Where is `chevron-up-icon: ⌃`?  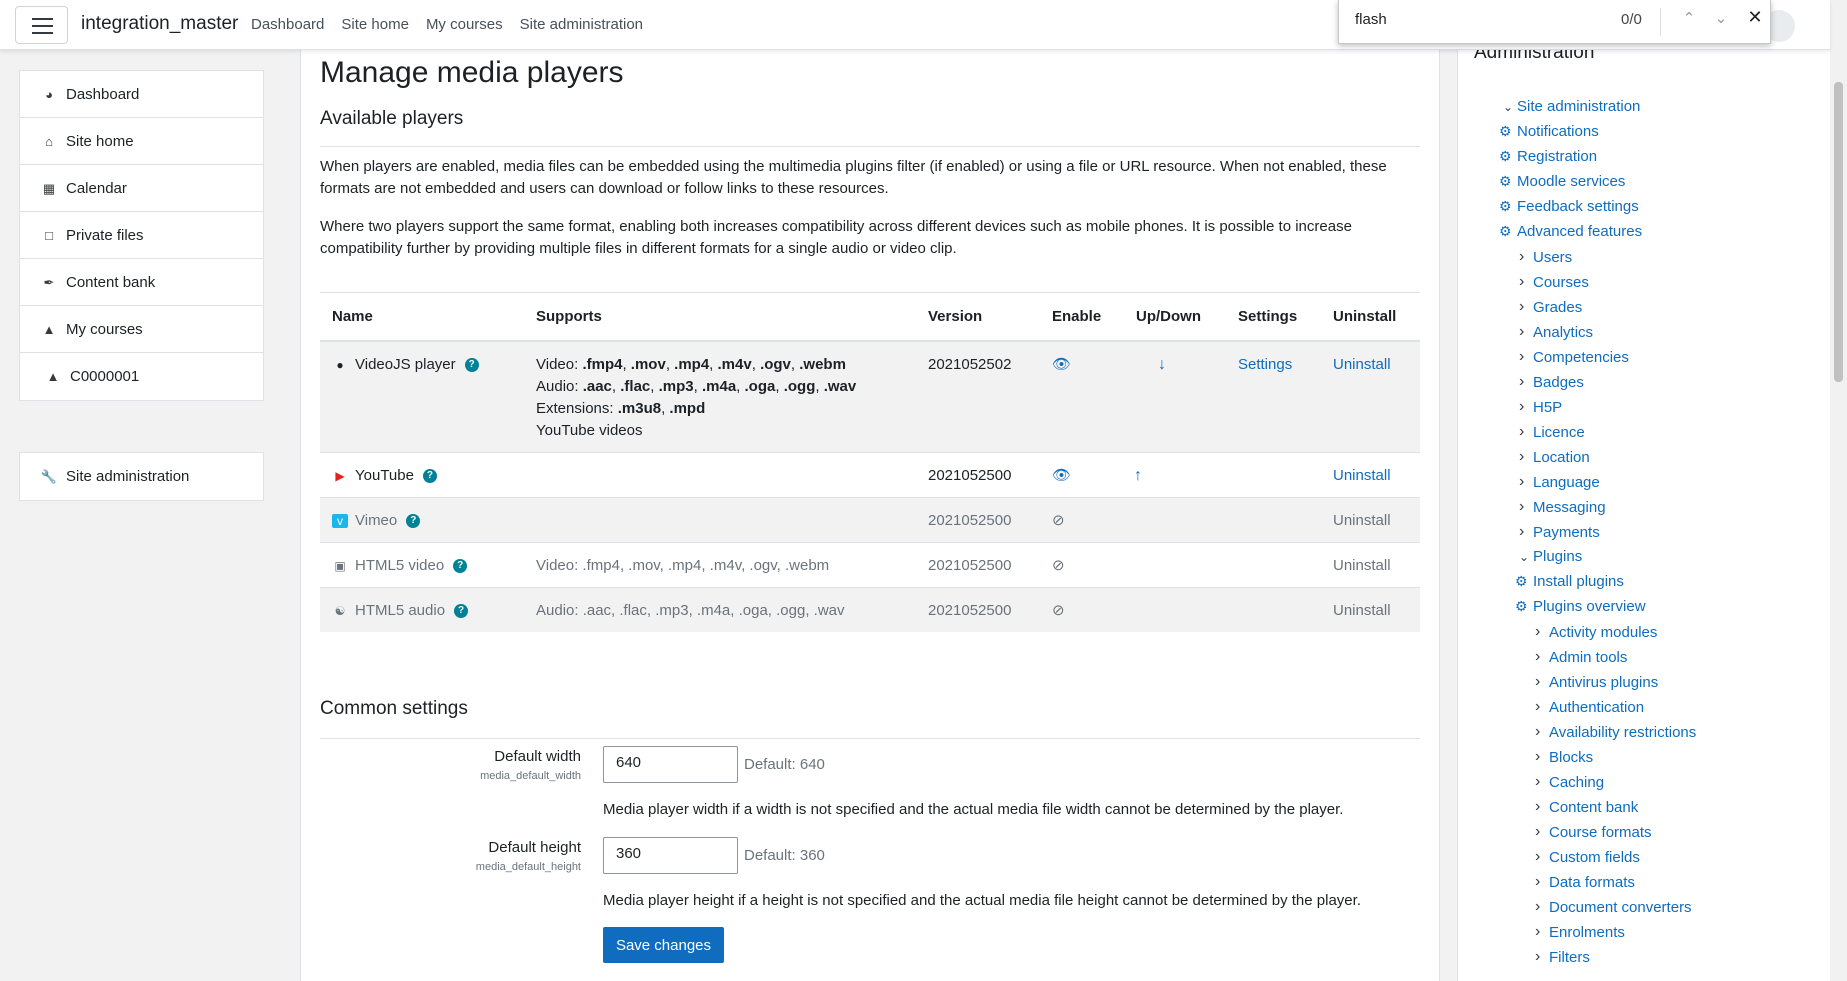
chevron-up-icon: ⌃ is located at coordinates (1689, 18).